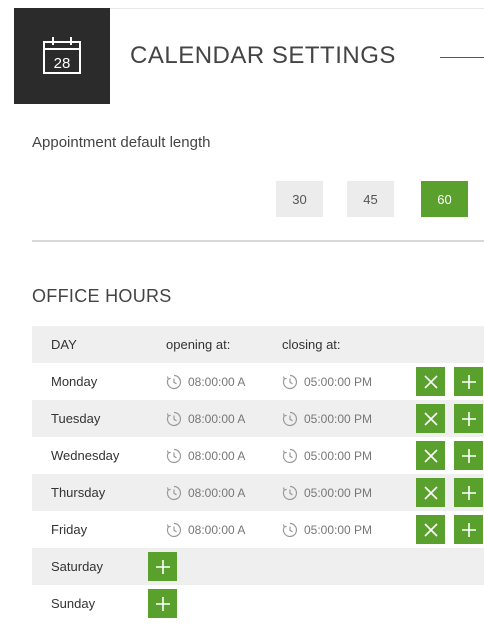 The height and width of the screenshot is (638, 484). Describe the element at coordinates (76, 418) in the screenshot. I see `day-label: Tuesday` at that location.